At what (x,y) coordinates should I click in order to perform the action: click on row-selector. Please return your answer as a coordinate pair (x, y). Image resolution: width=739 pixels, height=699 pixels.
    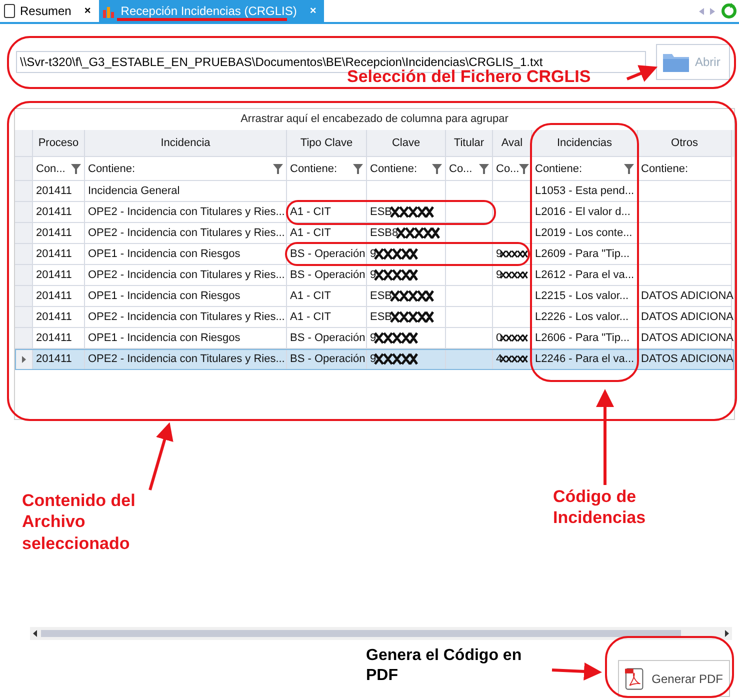
    Looking at the image, I should click on (24, 359).